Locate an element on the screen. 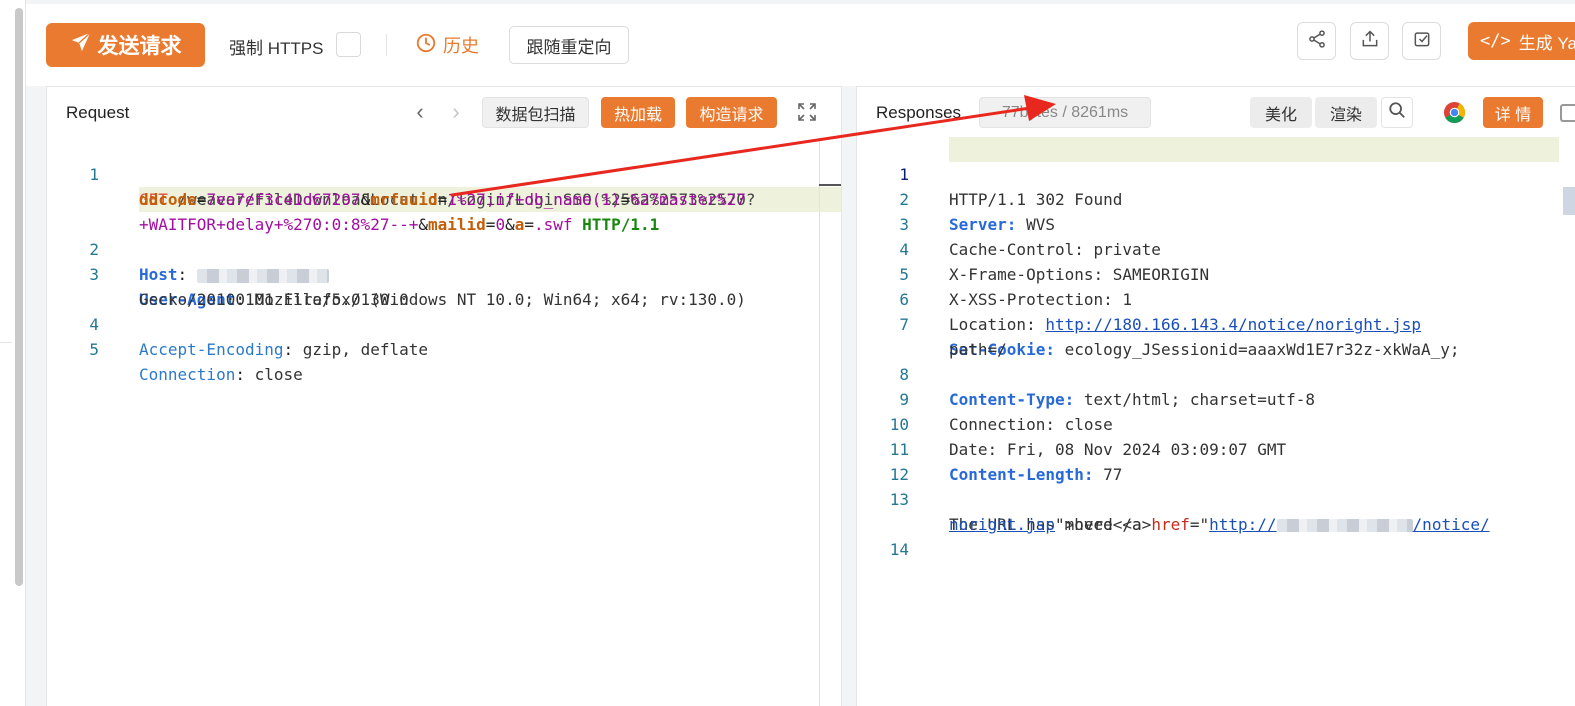  response-stats-text: 77bytes / 8261ms is located at coordinates (1065, 112).